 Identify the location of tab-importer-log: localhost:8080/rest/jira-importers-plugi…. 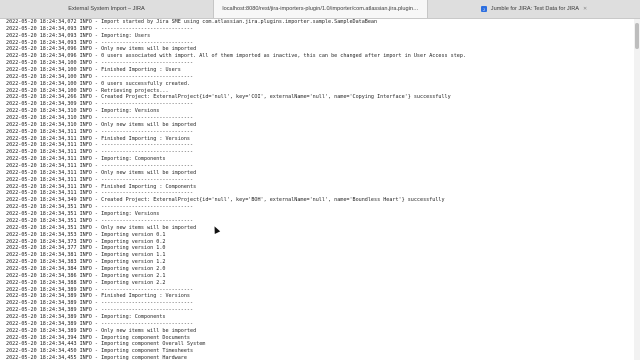
(321, 9).